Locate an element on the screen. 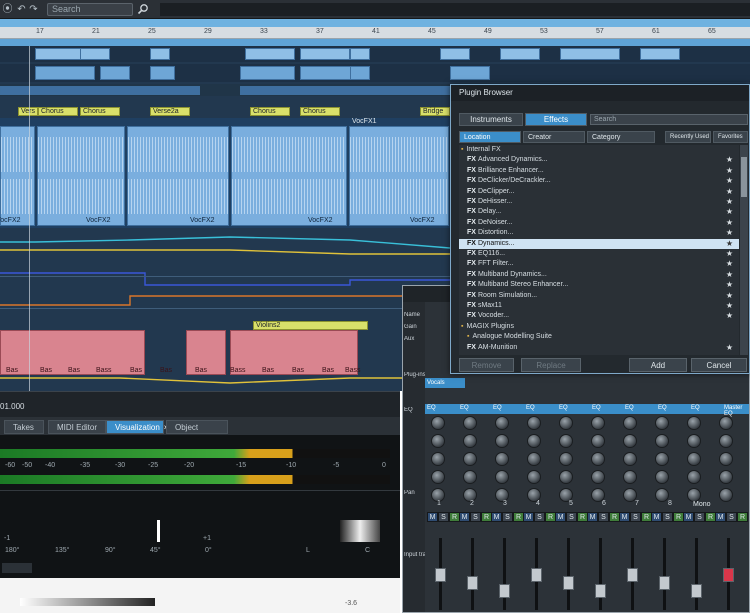 This screenshot has width=750, height=613. plugin-list-item: FX Brilliance Enhancer... ★ is located at coordinates (599, 171).